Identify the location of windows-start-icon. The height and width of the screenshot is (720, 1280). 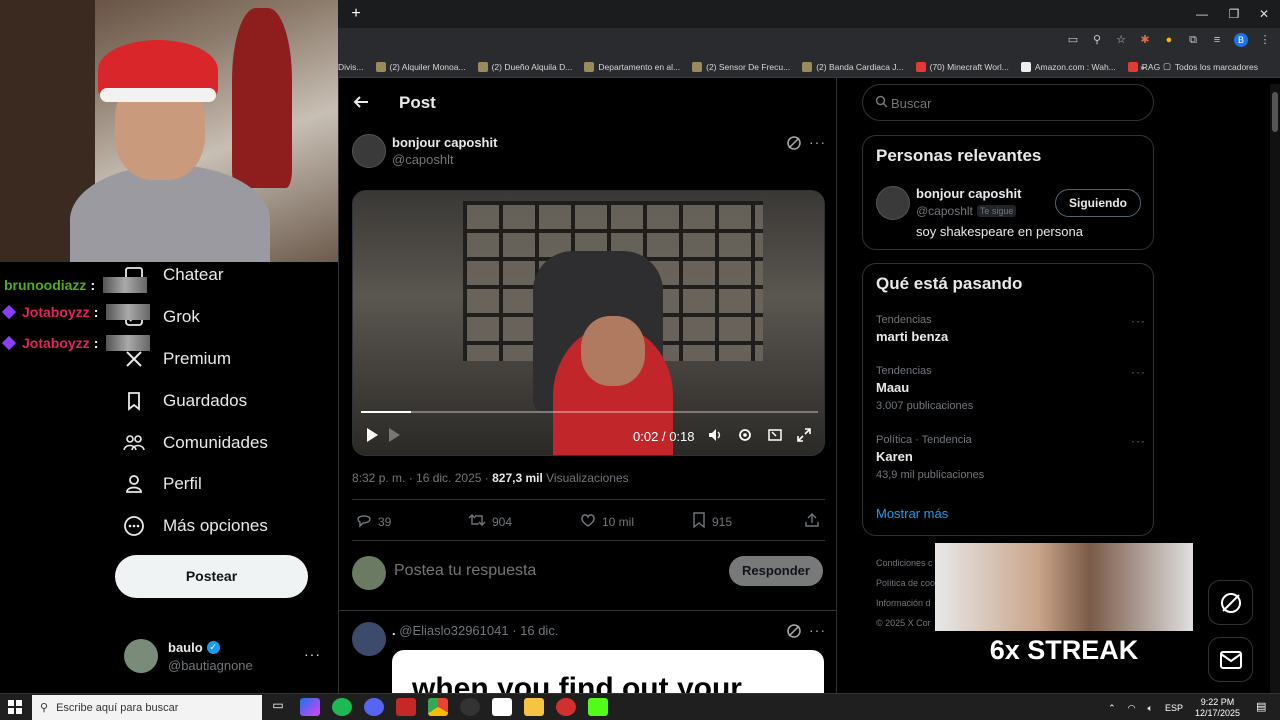
(15, 707).